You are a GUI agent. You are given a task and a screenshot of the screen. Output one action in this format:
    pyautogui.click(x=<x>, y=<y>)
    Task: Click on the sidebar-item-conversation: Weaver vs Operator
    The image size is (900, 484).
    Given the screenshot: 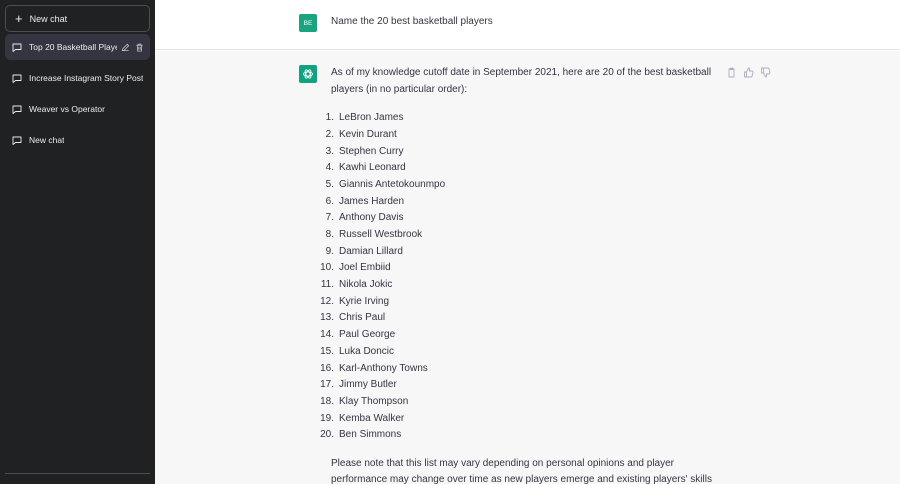 What is the action you would take?
    pyautogui.click(x=77, y=109)
    